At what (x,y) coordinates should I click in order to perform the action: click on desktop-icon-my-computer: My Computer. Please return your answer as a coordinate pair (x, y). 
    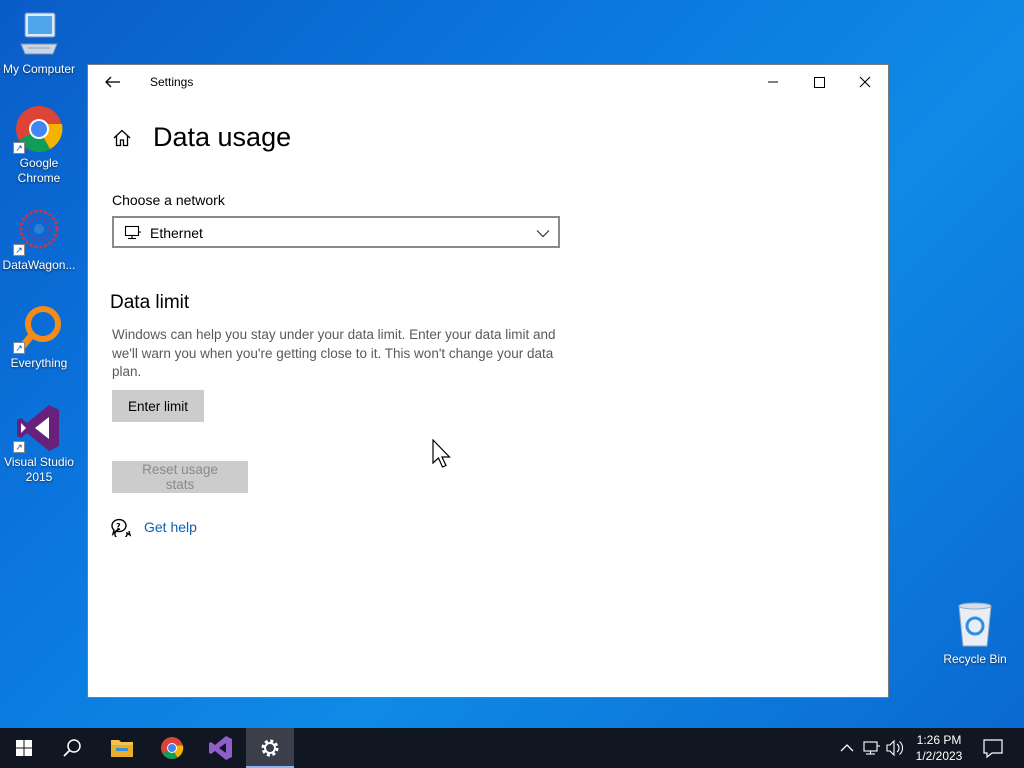
    Looking at the image, I should click on (39, 43).